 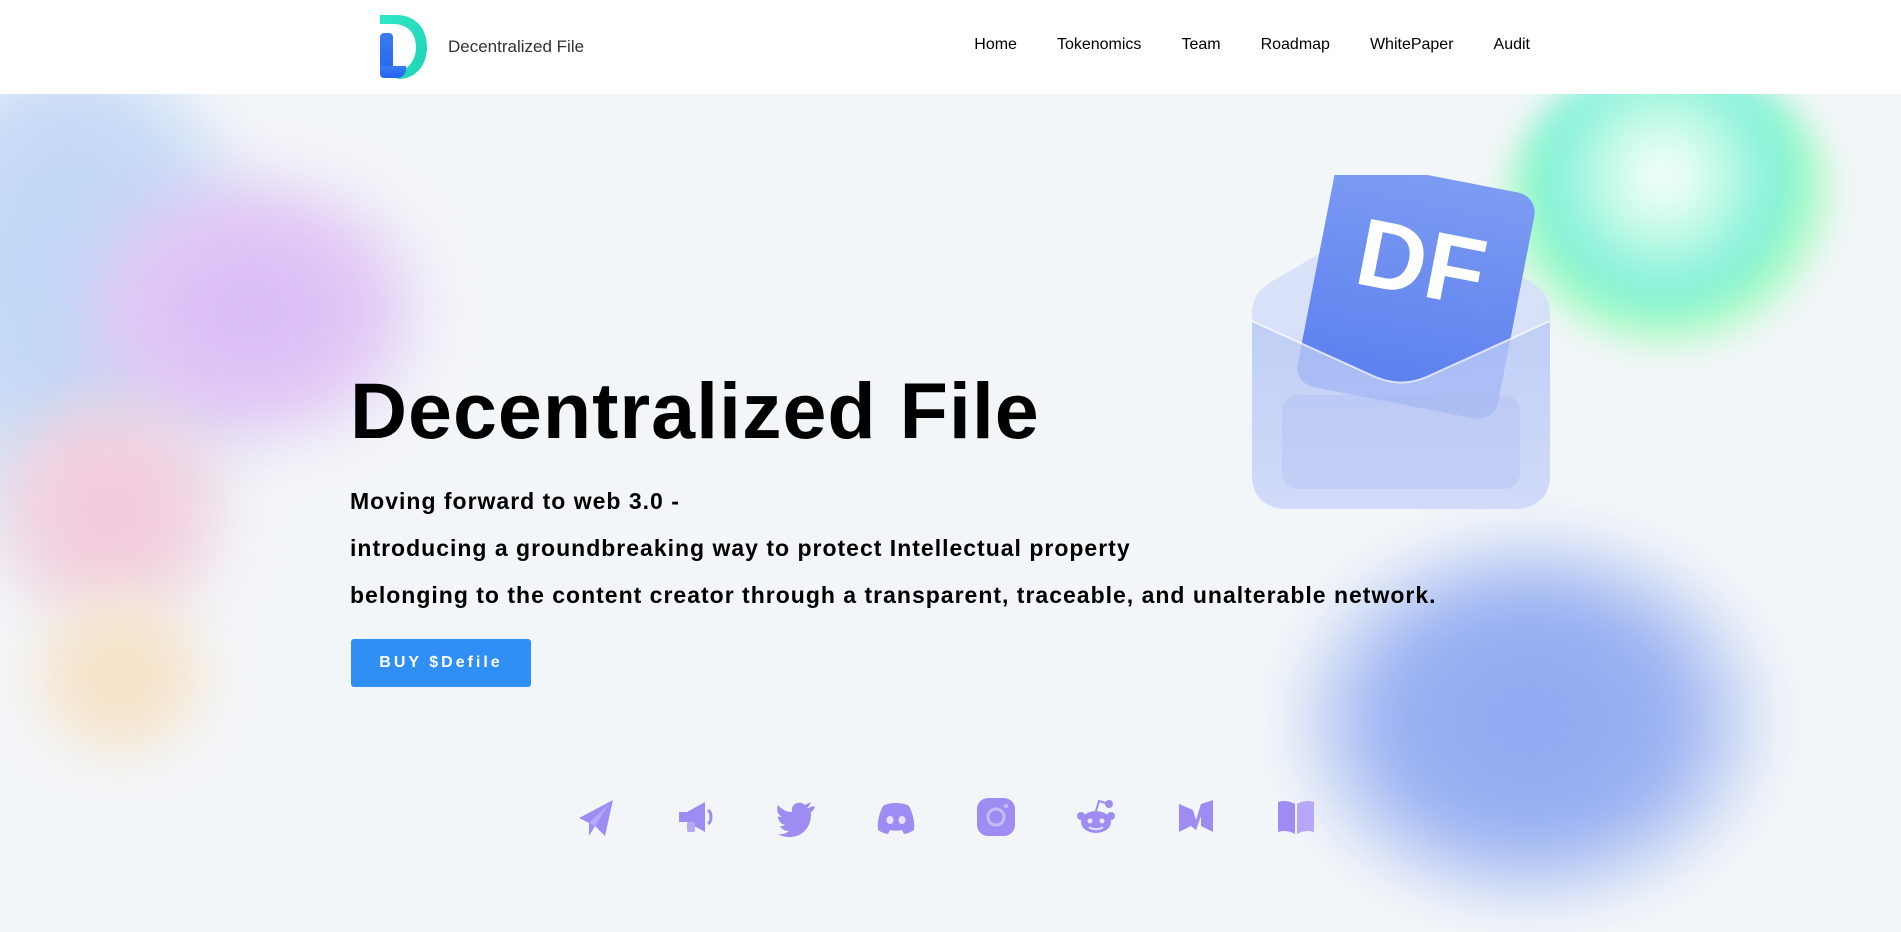 I want to click on brand-name: Decentralized File, so click(x=516, y=46).